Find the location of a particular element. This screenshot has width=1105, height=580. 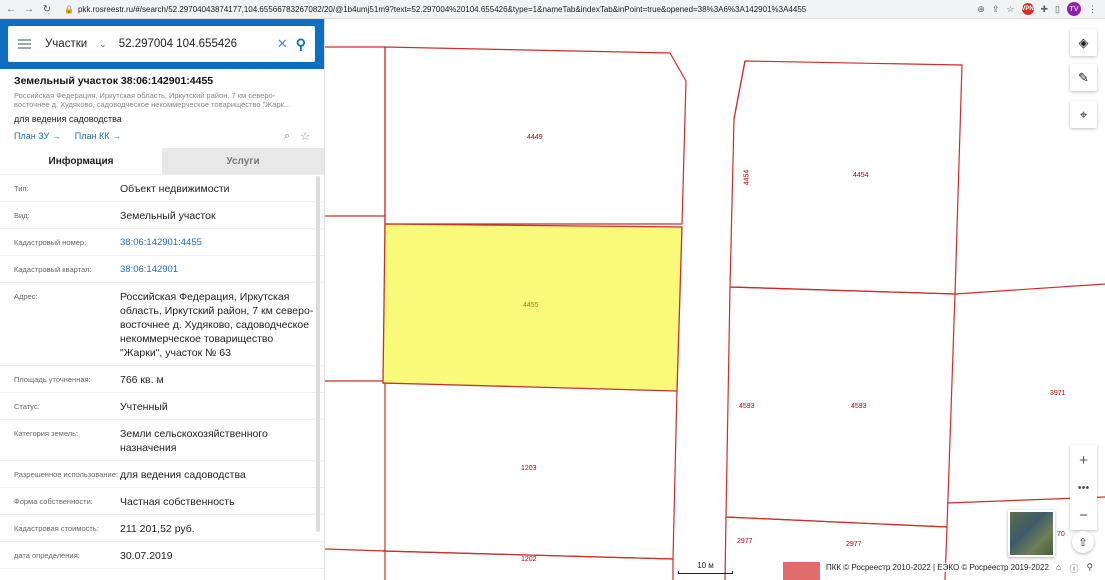

search-icon: ⚲ is located at coordinates (301, 44).